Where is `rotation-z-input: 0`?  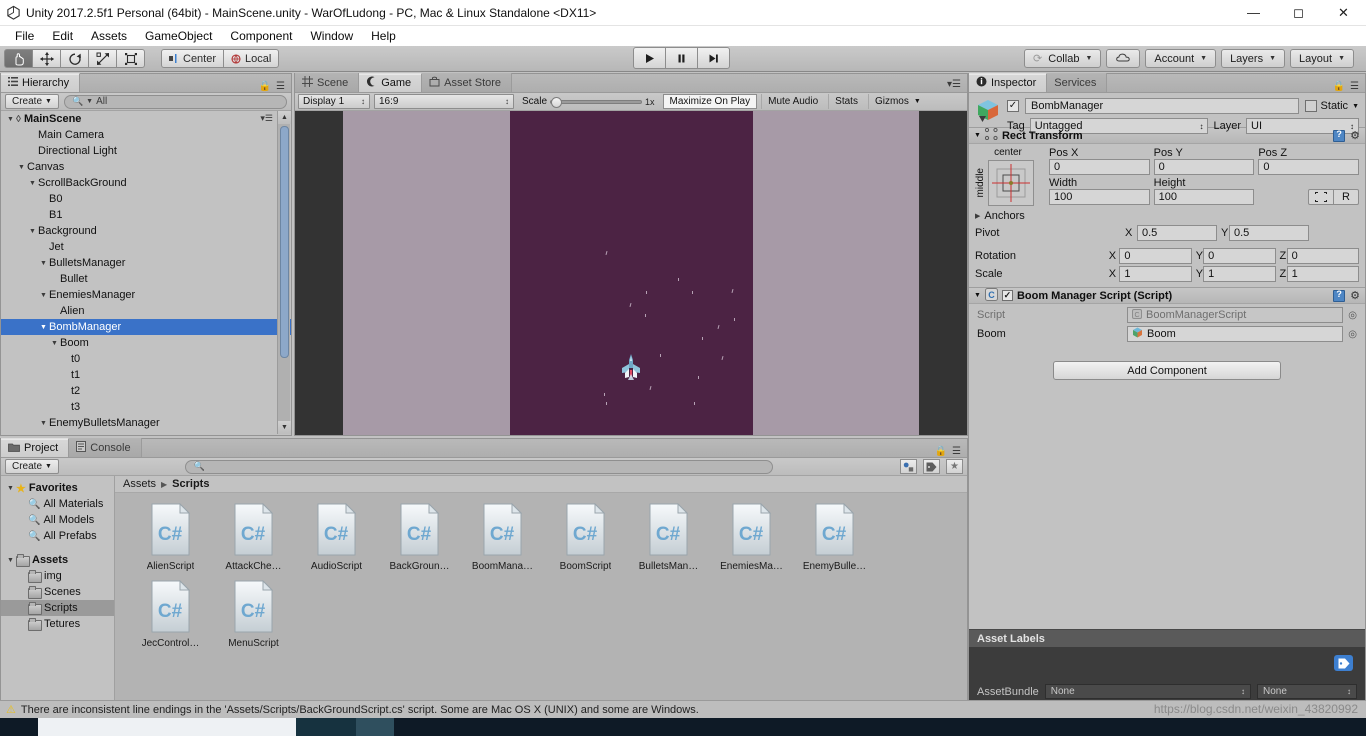
rotation-z-input: 0 is located at coordinates (1323, 256).